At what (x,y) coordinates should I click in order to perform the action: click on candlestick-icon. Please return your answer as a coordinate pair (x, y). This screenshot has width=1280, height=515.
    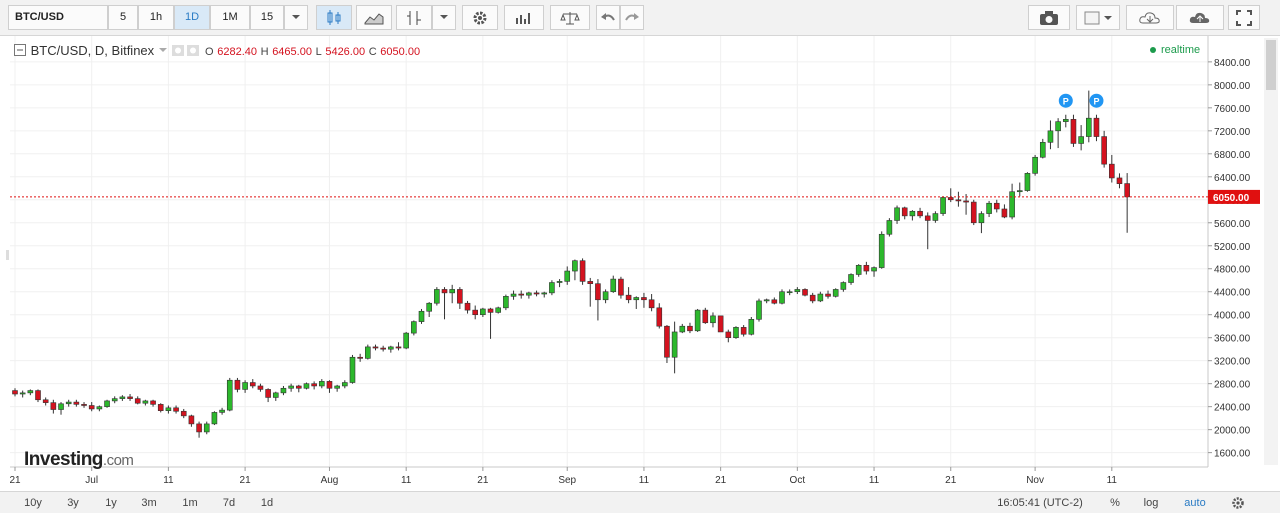
    Looking at the image, I should click on (334, 17).